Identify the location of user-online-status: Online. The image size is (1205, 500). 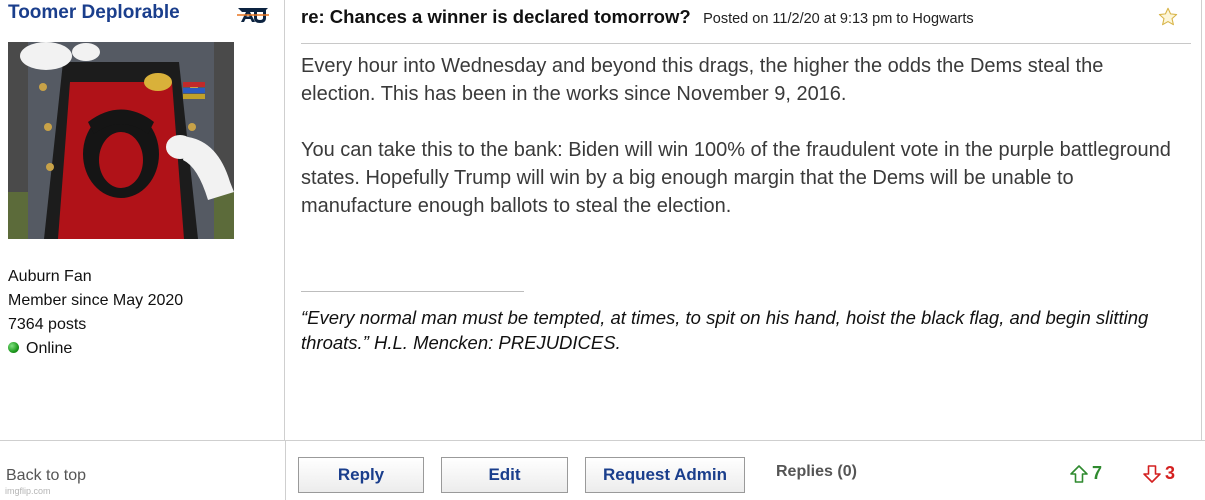
(95, 349).